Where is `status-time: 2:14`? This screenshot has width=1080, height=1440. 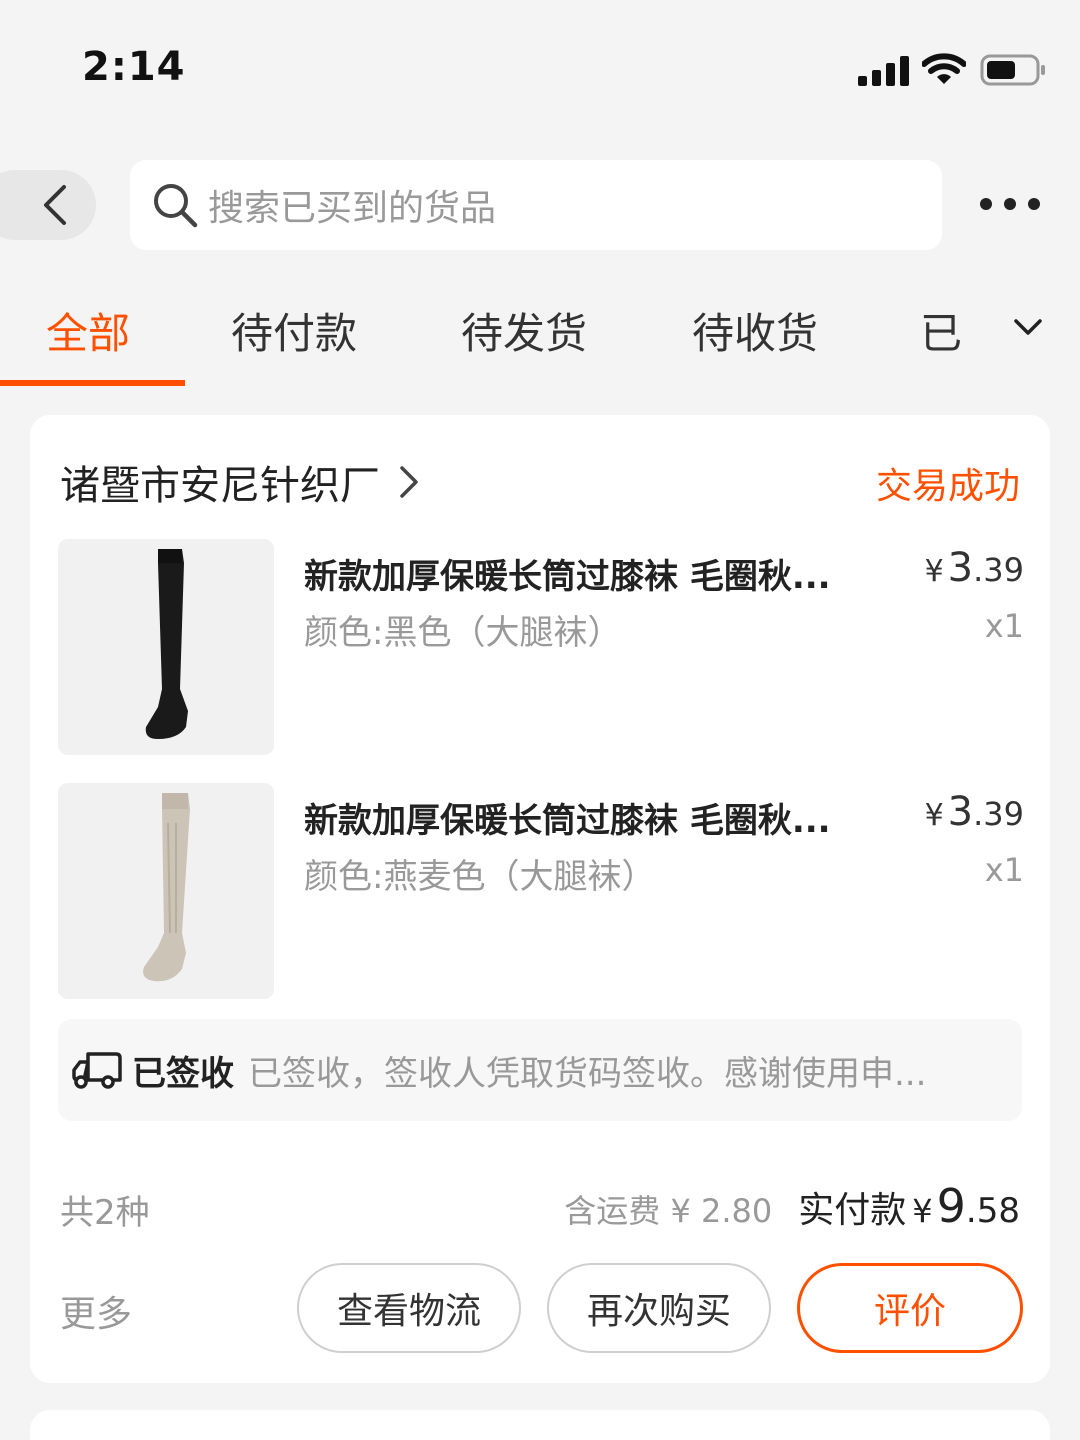
status-time: 2:14 is located at coordinates (134, 67).